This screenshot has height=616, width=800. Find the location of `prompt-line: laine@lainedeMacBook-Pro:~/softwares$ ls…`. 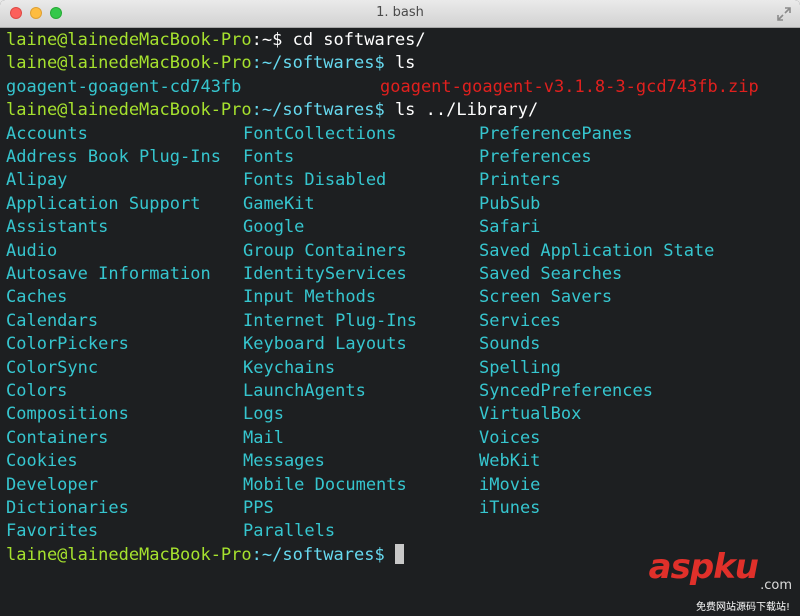

prompt-line: laine@lainedeMacBook-Pro:~/softwares$ ls… is located at coordinates (272, 110).